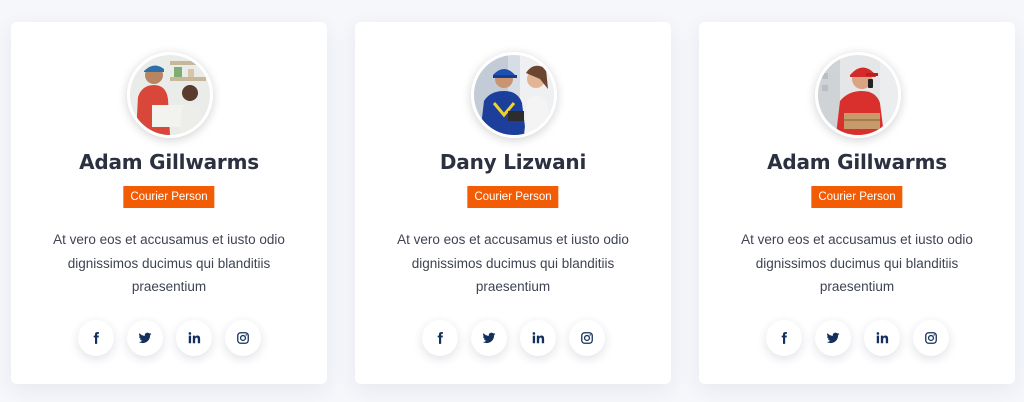 The height and width of the screenshot is (402, 1024). Describe the element at coordinates (513, 162) in the screenshot. I see `member-name: Dany Lizwani` at that location.